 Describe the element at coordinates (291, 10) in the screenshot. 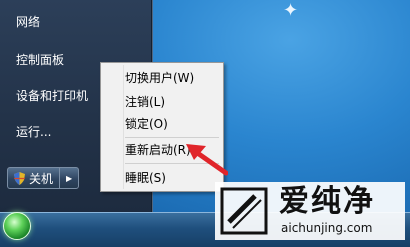

I see `sparkle-icon: ✦` at that location.